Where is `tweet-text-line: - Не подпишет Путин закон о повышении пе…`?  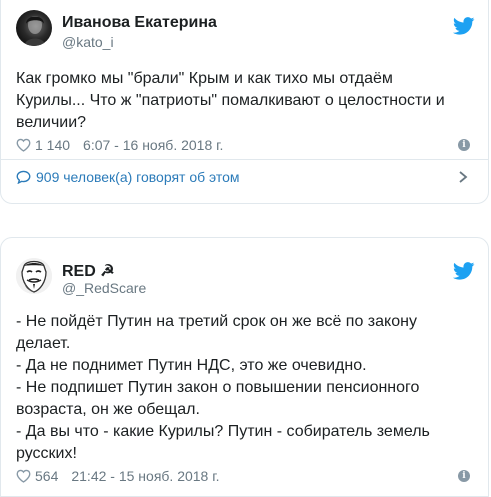
tweet-text-line: - Не подпишет Путин закон о повышении пе… is located at coordinates (218, 387).